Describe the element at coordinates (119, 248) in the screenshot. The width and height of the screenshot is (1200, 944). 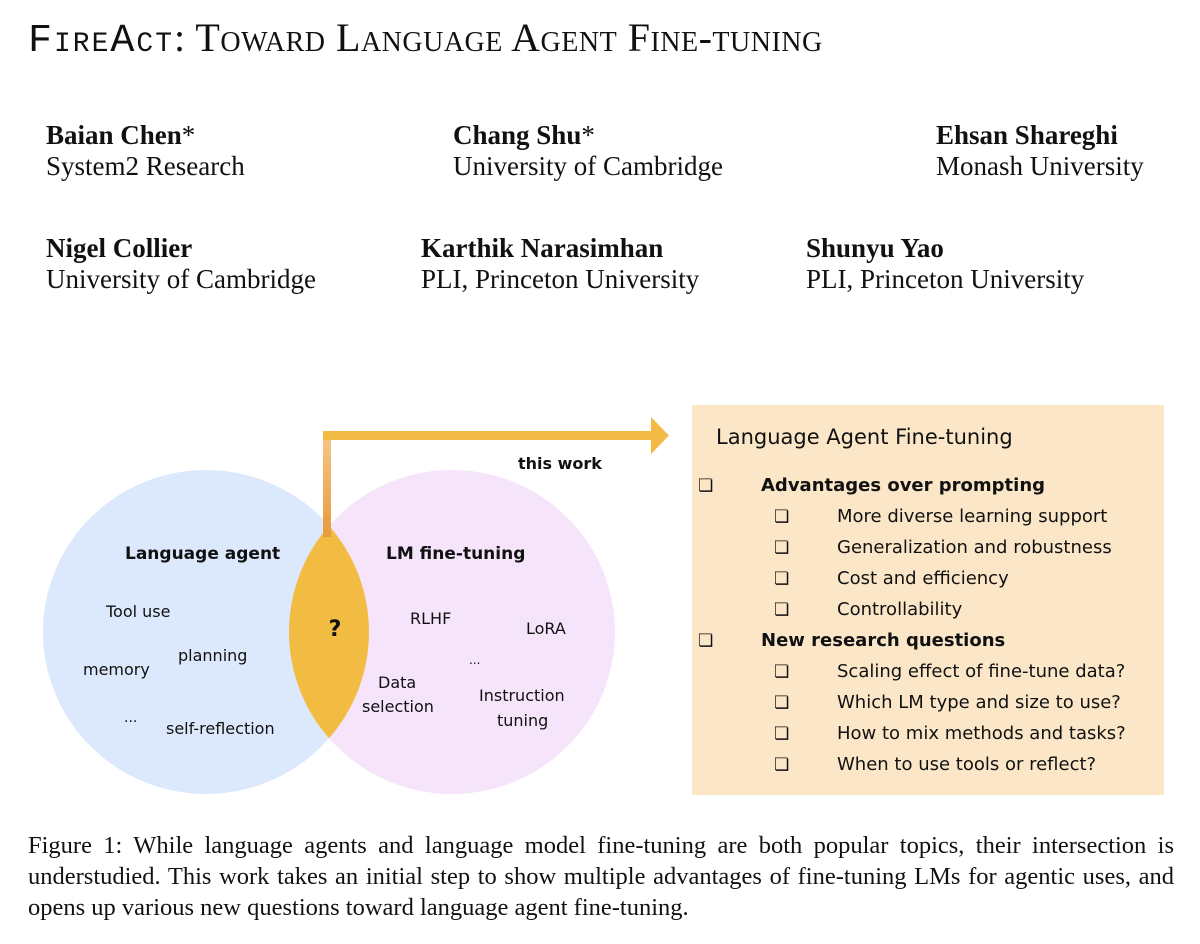
I see `author-name: Nigel Collier` at that location.